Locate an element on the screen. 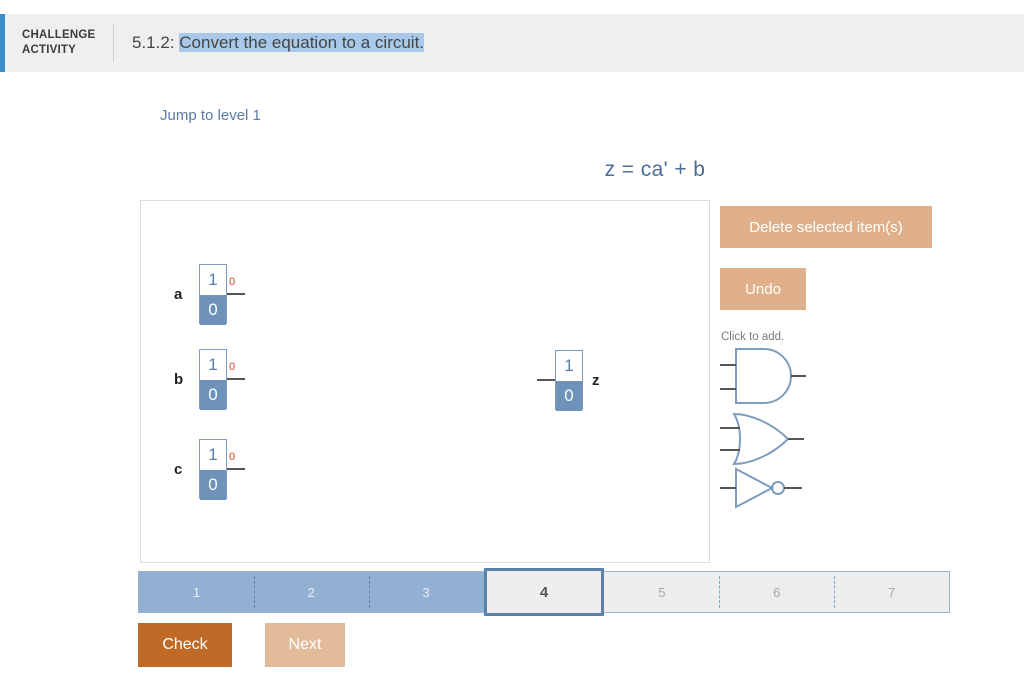  progress-step-6: 6 is located at coordinates (777, 592).